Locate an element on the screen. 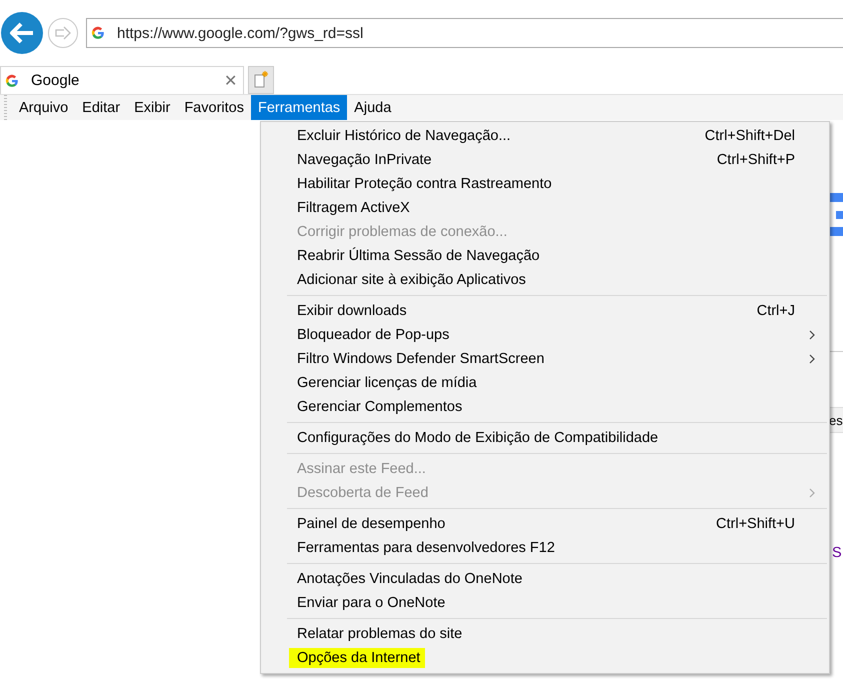  arrow-left-icon is located at coordinates (22, 33).